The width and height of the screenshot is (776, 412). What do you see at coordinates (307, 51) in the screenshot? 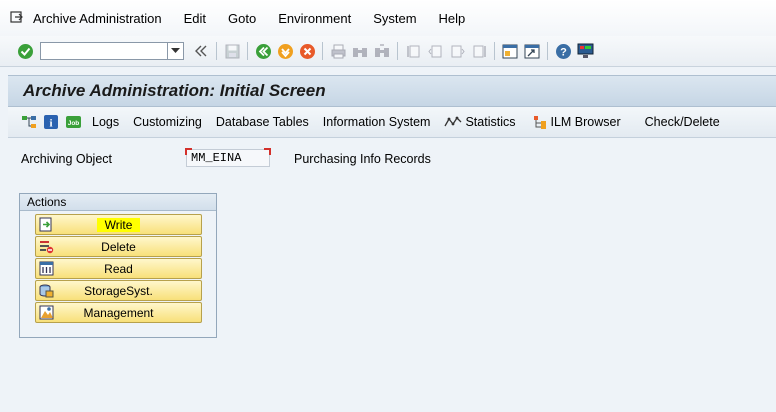
I see `cancel-icon` at bounding box center [307, 51].